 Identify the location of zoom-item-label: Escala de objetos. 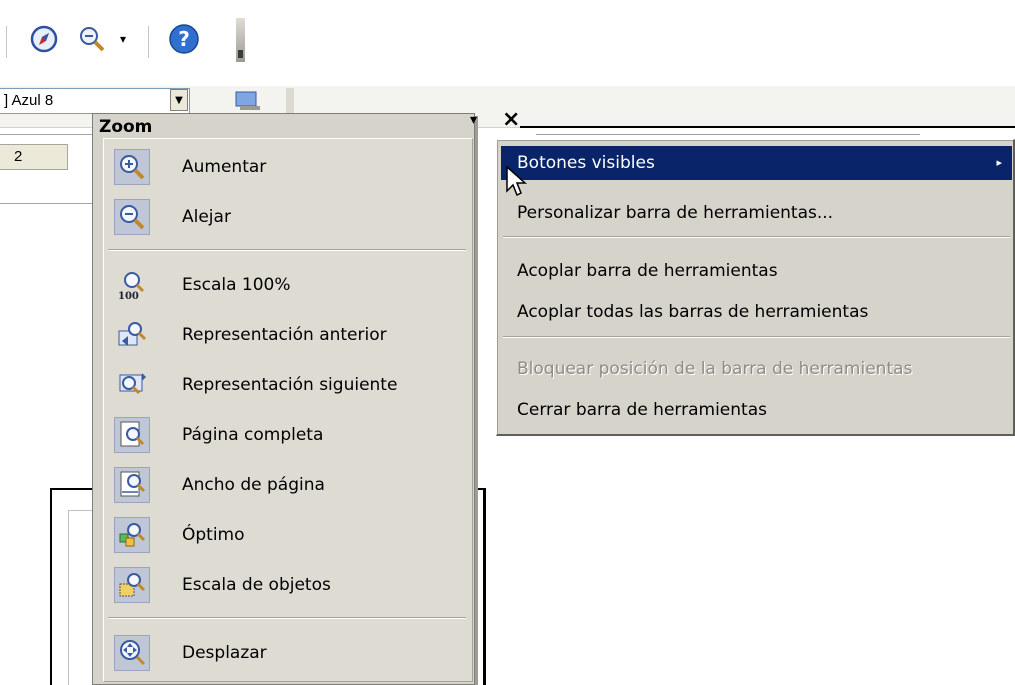
(256, 585).